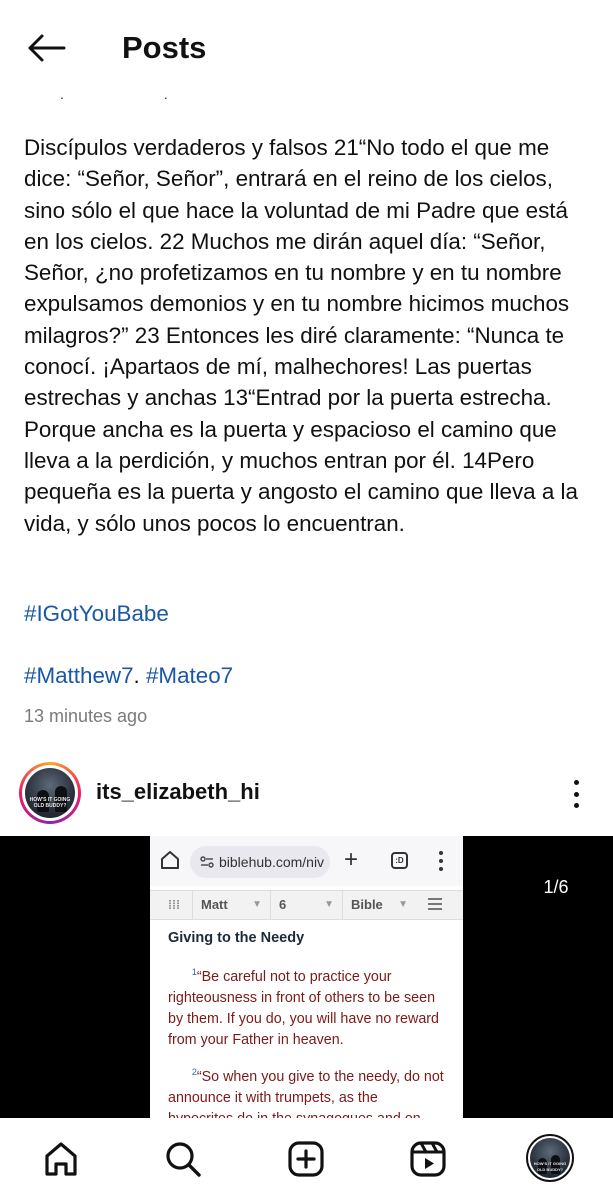  I want to click on media-counter: 1/6, so click(556, 887).